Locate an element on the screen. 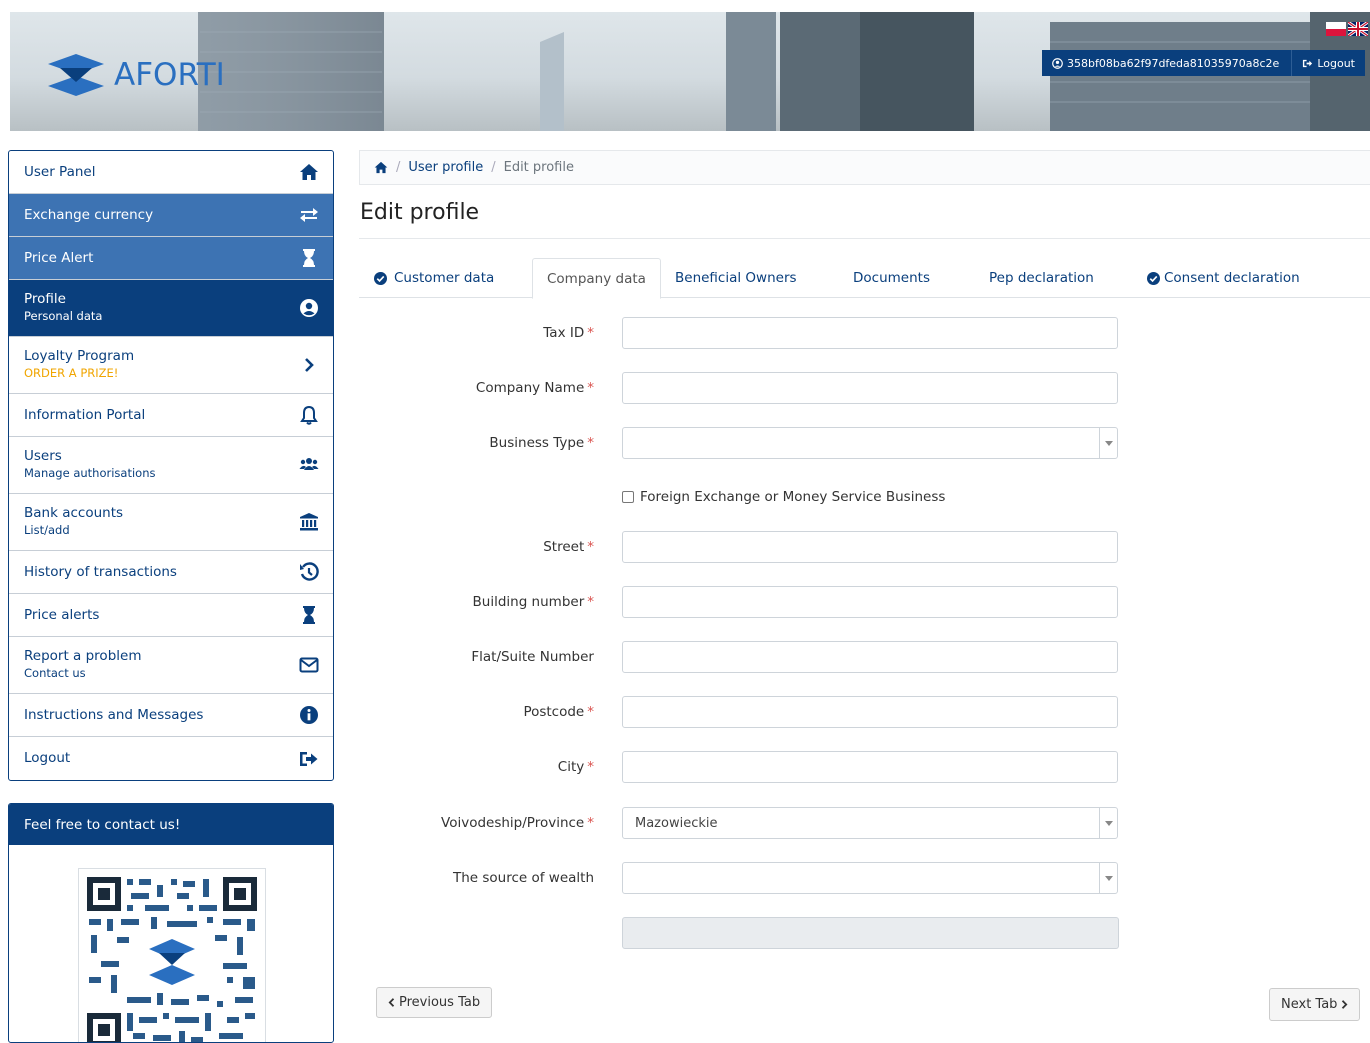 Image resolution: width=1370 pixels, height=1043 pixels. breadcrumb-user-profile-link: User profile is located at coordinates (445, 167).